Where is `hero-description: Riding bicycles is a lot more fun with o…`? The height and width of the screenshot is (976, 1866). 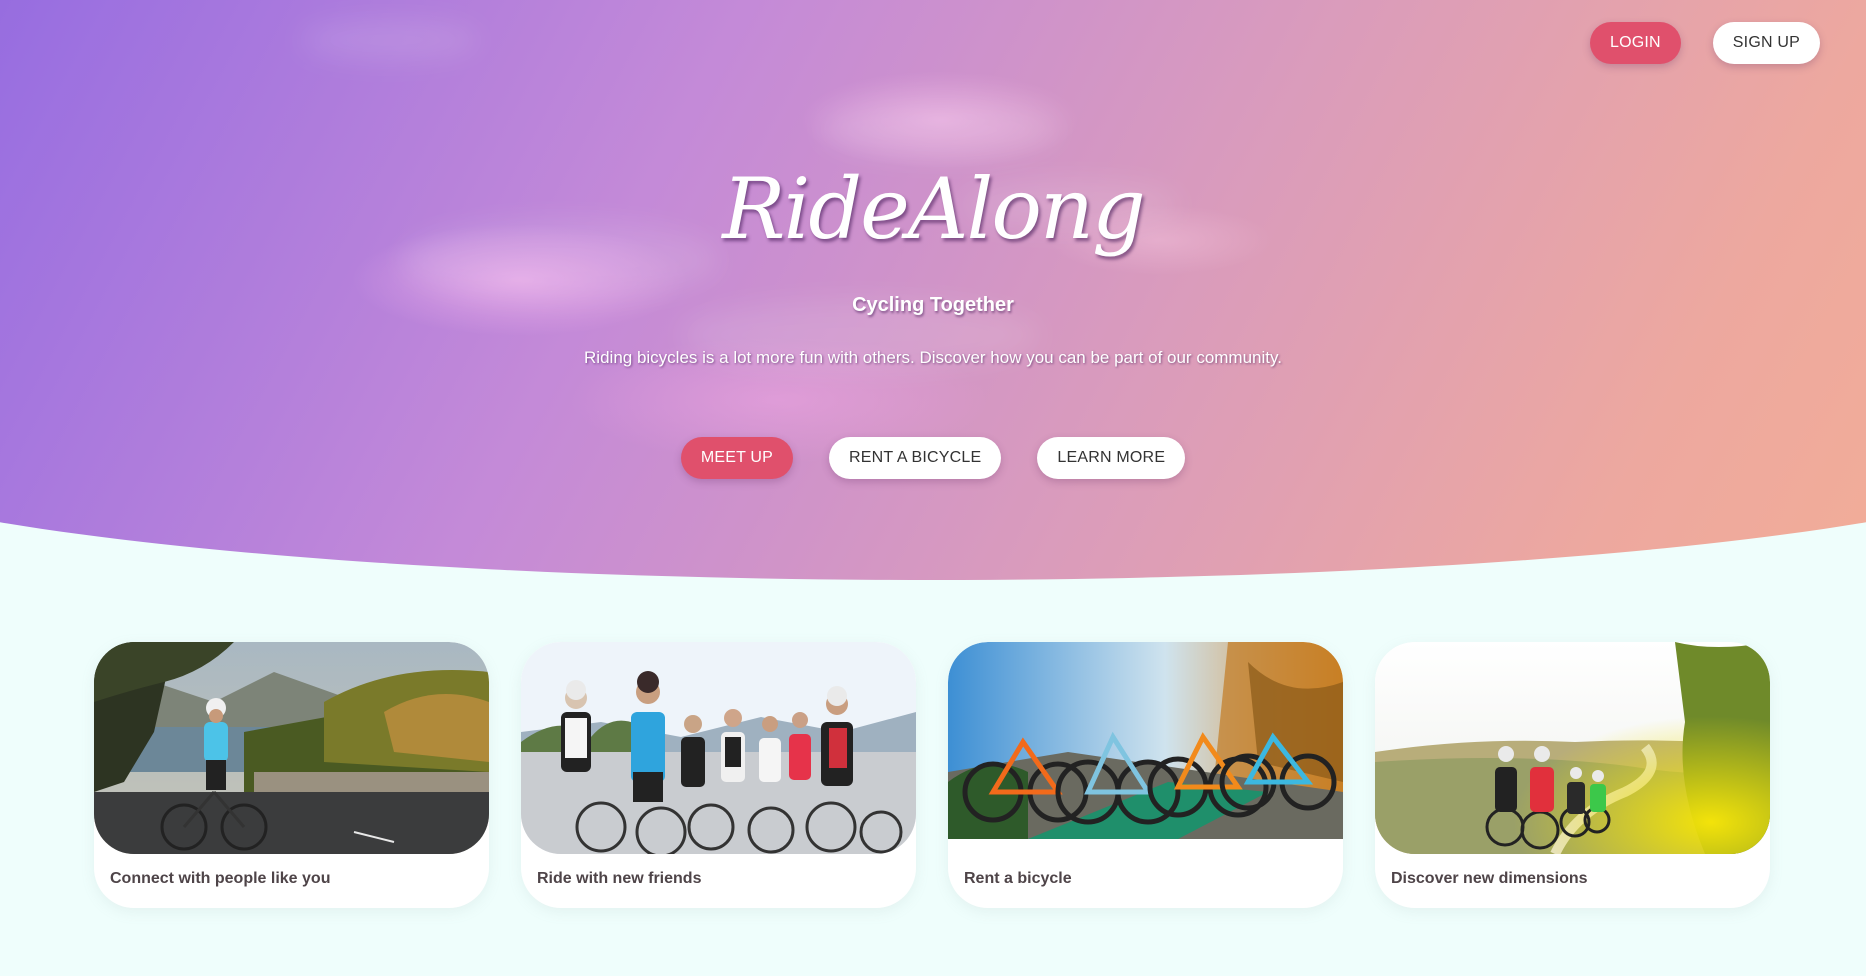
hero-description: Riding bicycles is a lot more fun with o… is located at coordinates (933, 357).